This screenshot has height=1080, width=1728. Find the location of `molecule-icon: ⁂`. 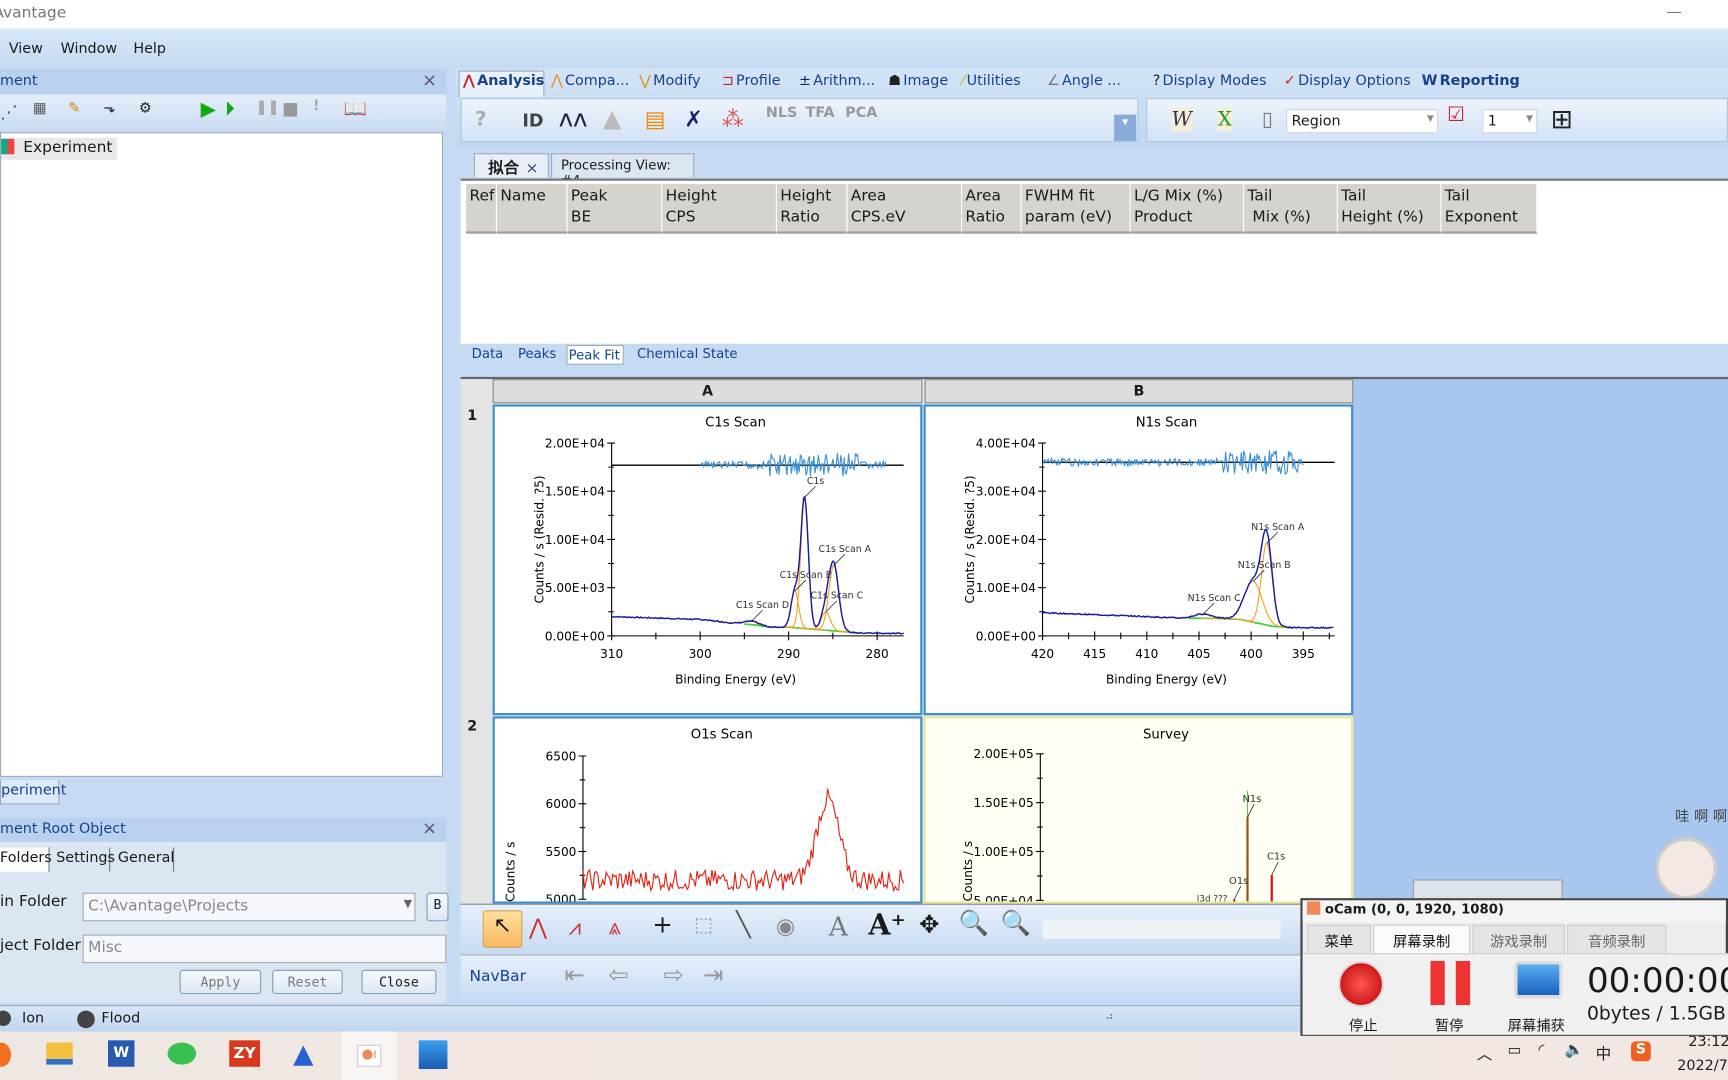

molecule-icon: ⁂ is located at coordinates (733, 119).